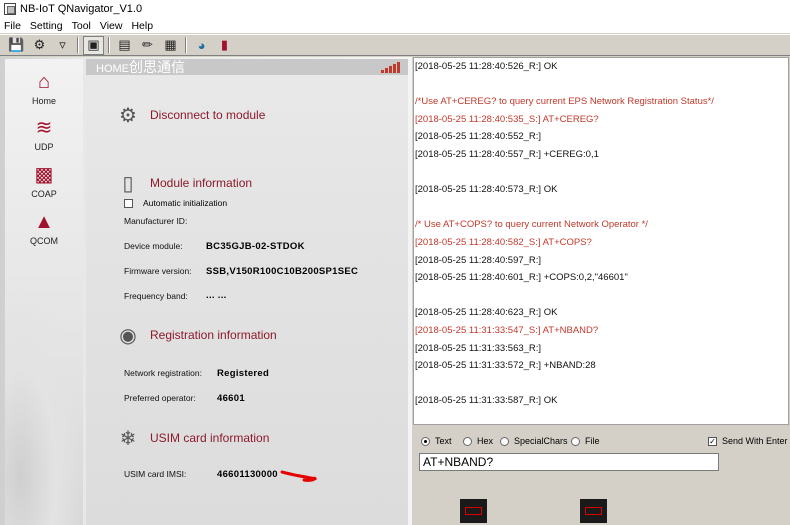  I want to click on filter-icon: ▿, so click(62, 45).